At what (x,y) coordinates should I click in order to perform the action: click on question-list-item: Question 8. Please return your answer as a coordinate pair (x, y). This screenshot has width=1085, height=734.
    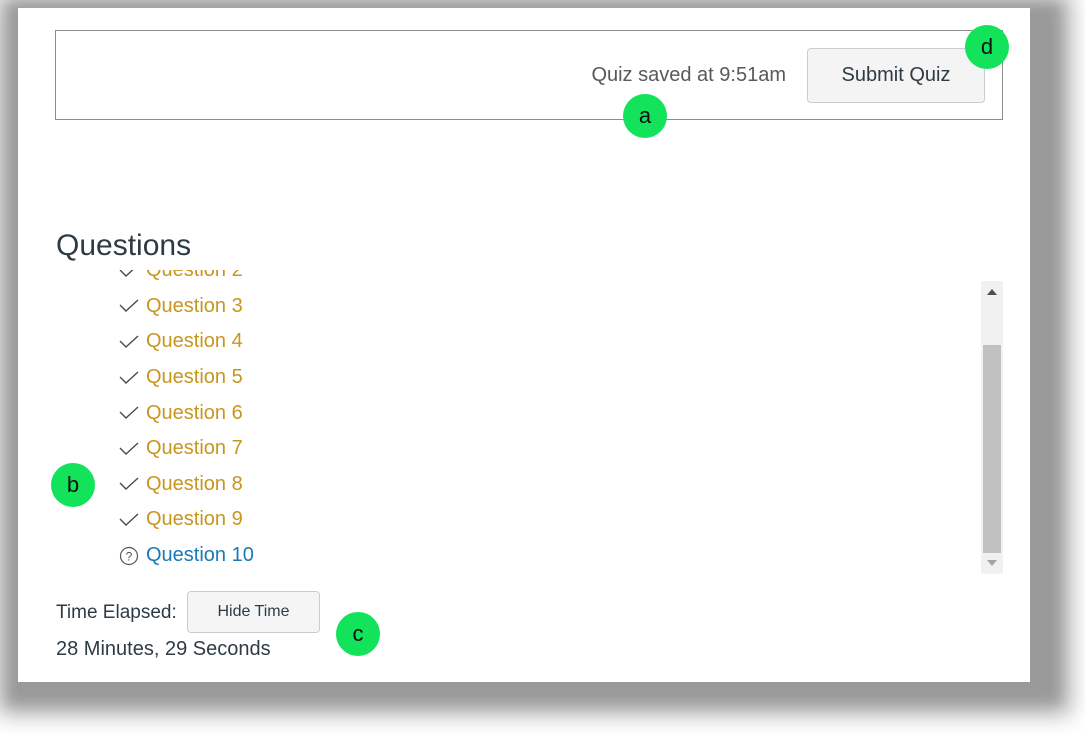
    Looking at the image, I should click on (185, 485).